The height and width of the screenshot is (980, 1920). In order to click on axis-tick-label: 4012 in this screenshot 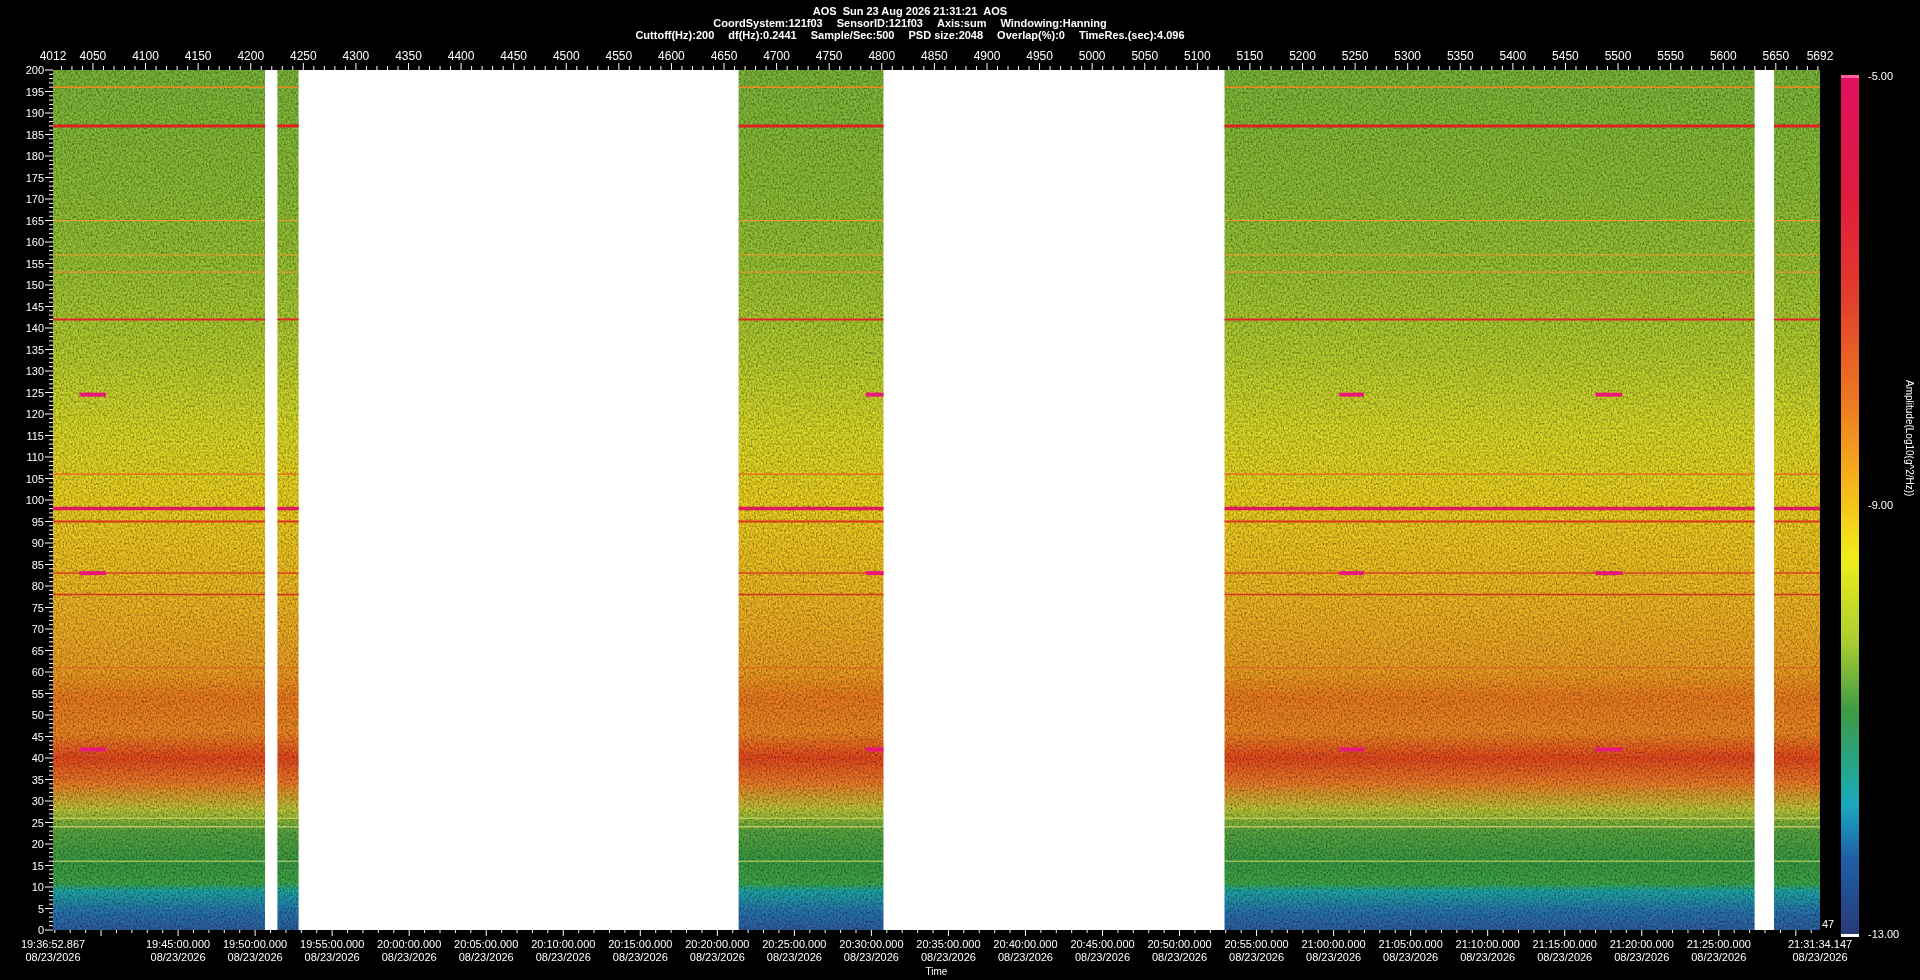, I will do `click(53, 56)`.